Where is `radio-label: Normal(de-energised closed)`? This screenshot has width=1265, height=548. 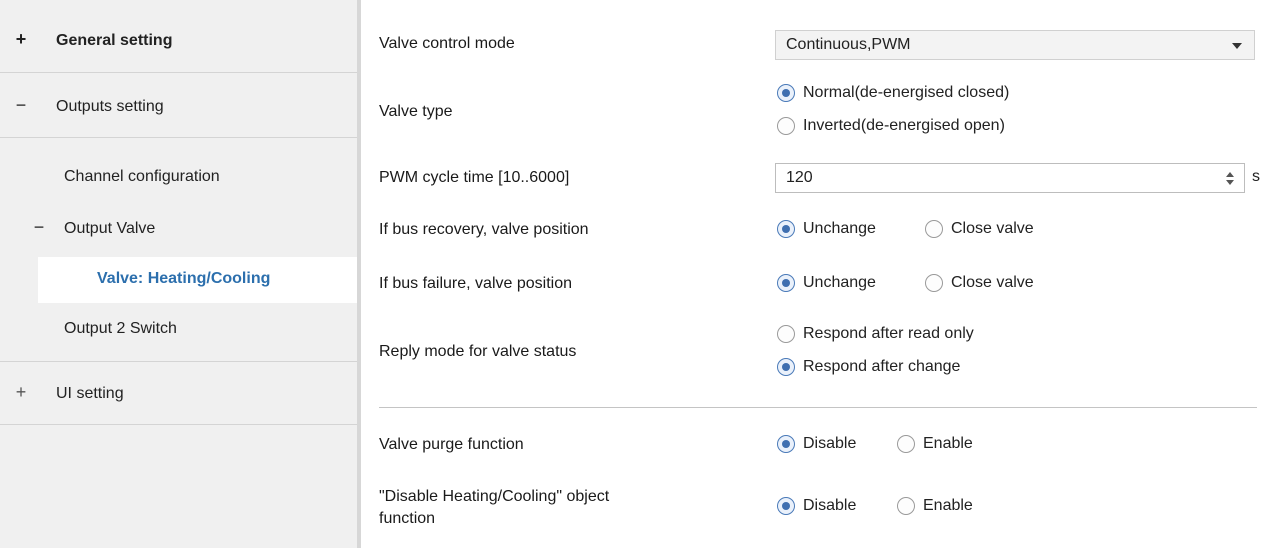 radio-label: Normal(de-energised closed) is located at coordinates (906, 92).